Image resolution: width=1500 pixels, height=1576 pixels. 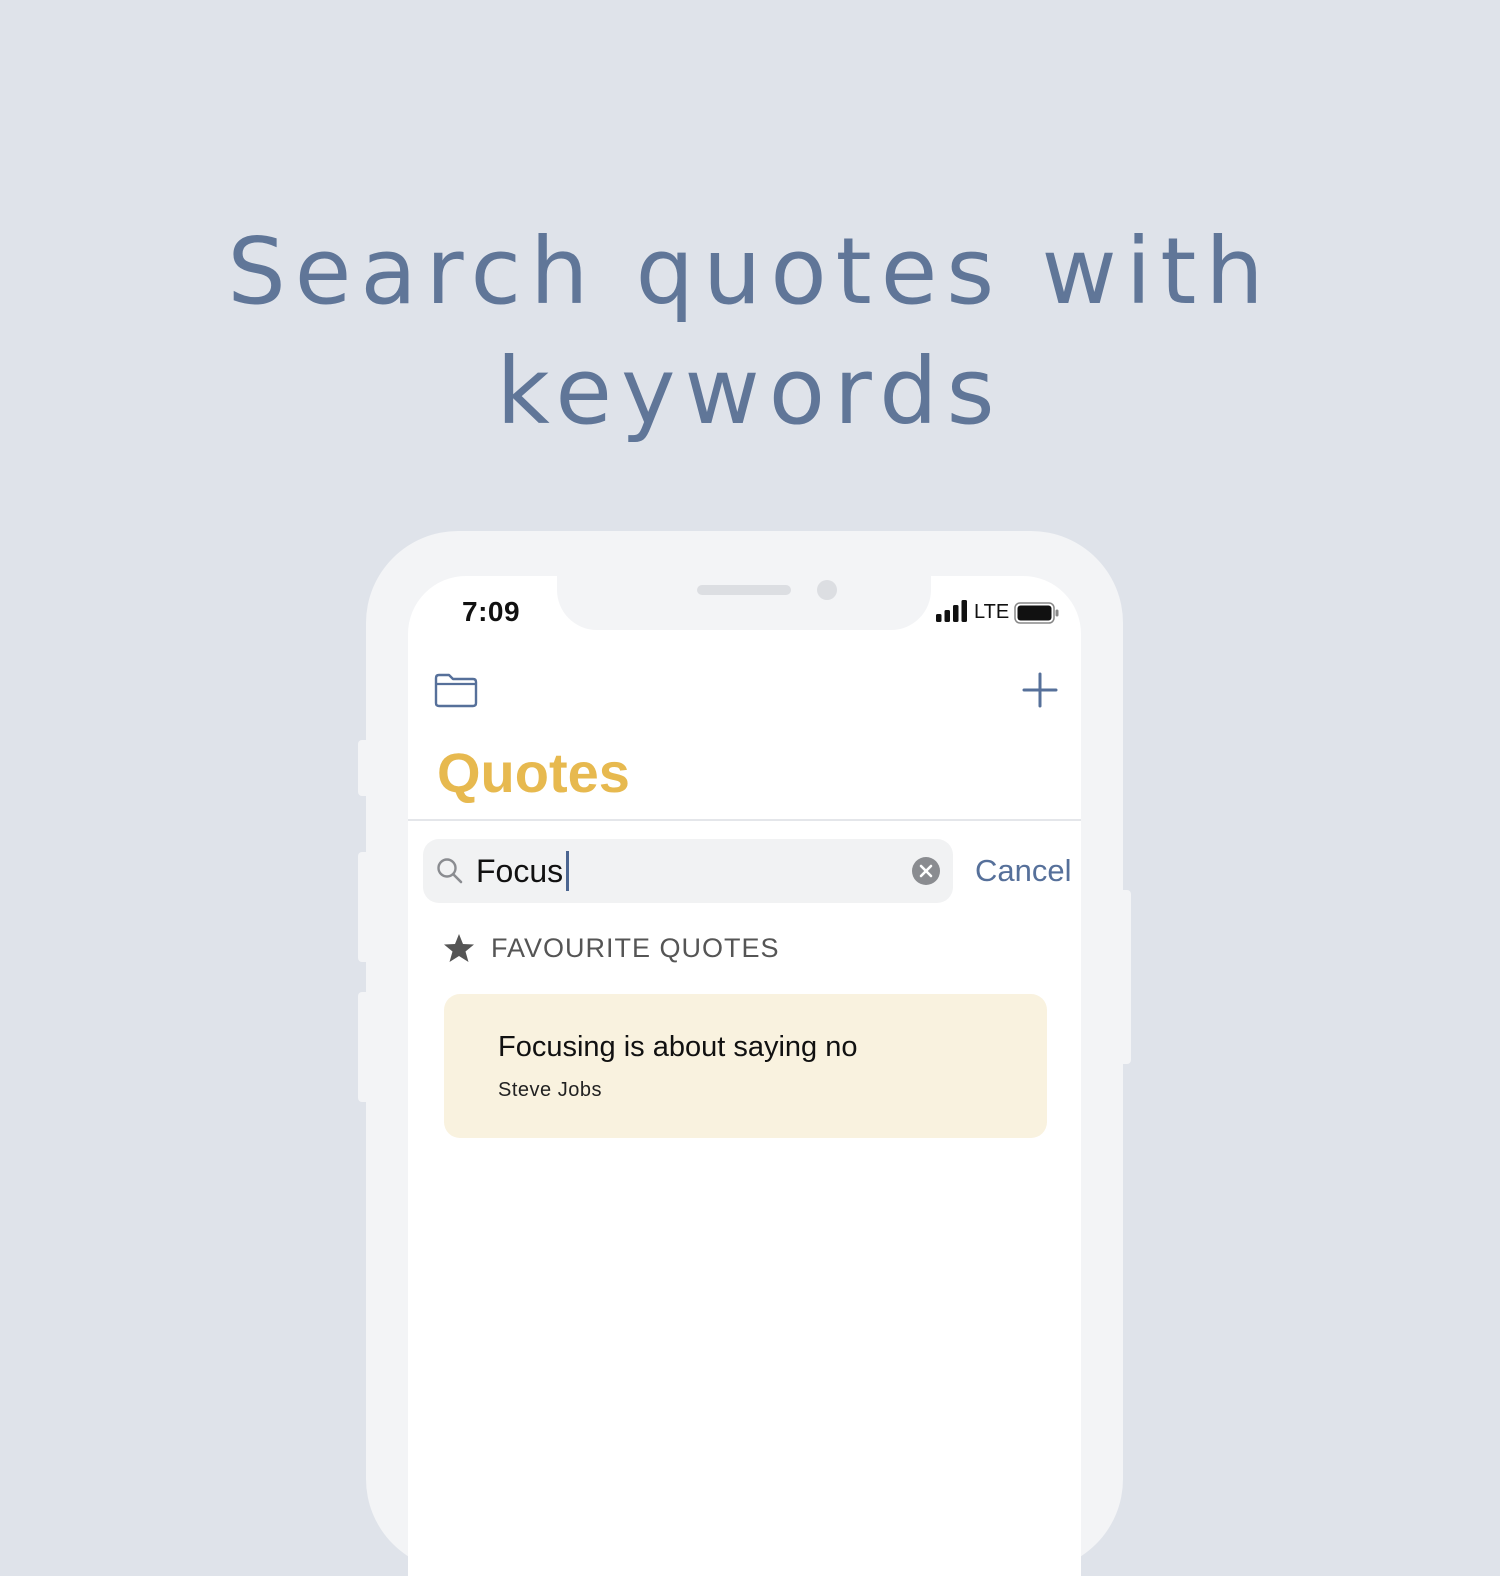 I want to click on quote-text: Focusing is about saying no, so click(x=678, y=1047).